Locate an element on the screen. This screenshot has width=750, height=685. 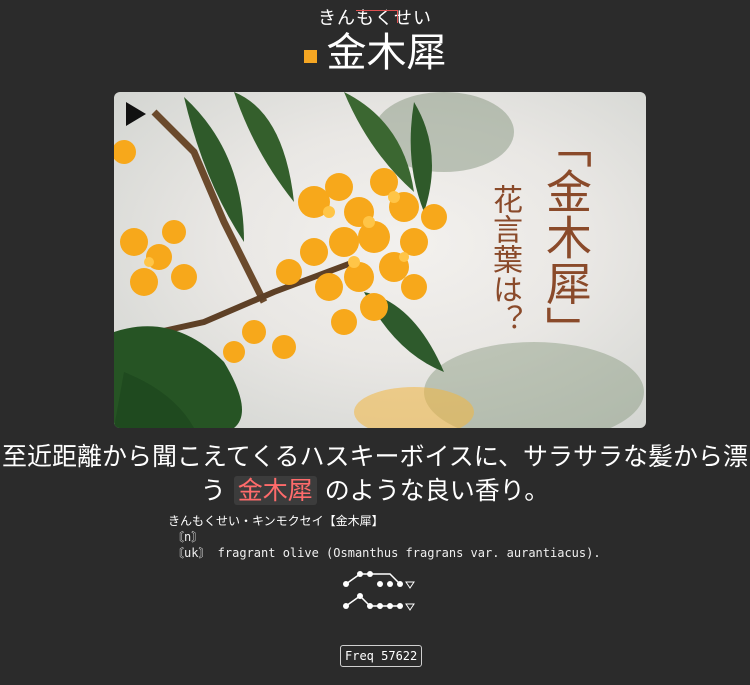
caption-main: 「金木犀」 is located at coordinates (566, 237).